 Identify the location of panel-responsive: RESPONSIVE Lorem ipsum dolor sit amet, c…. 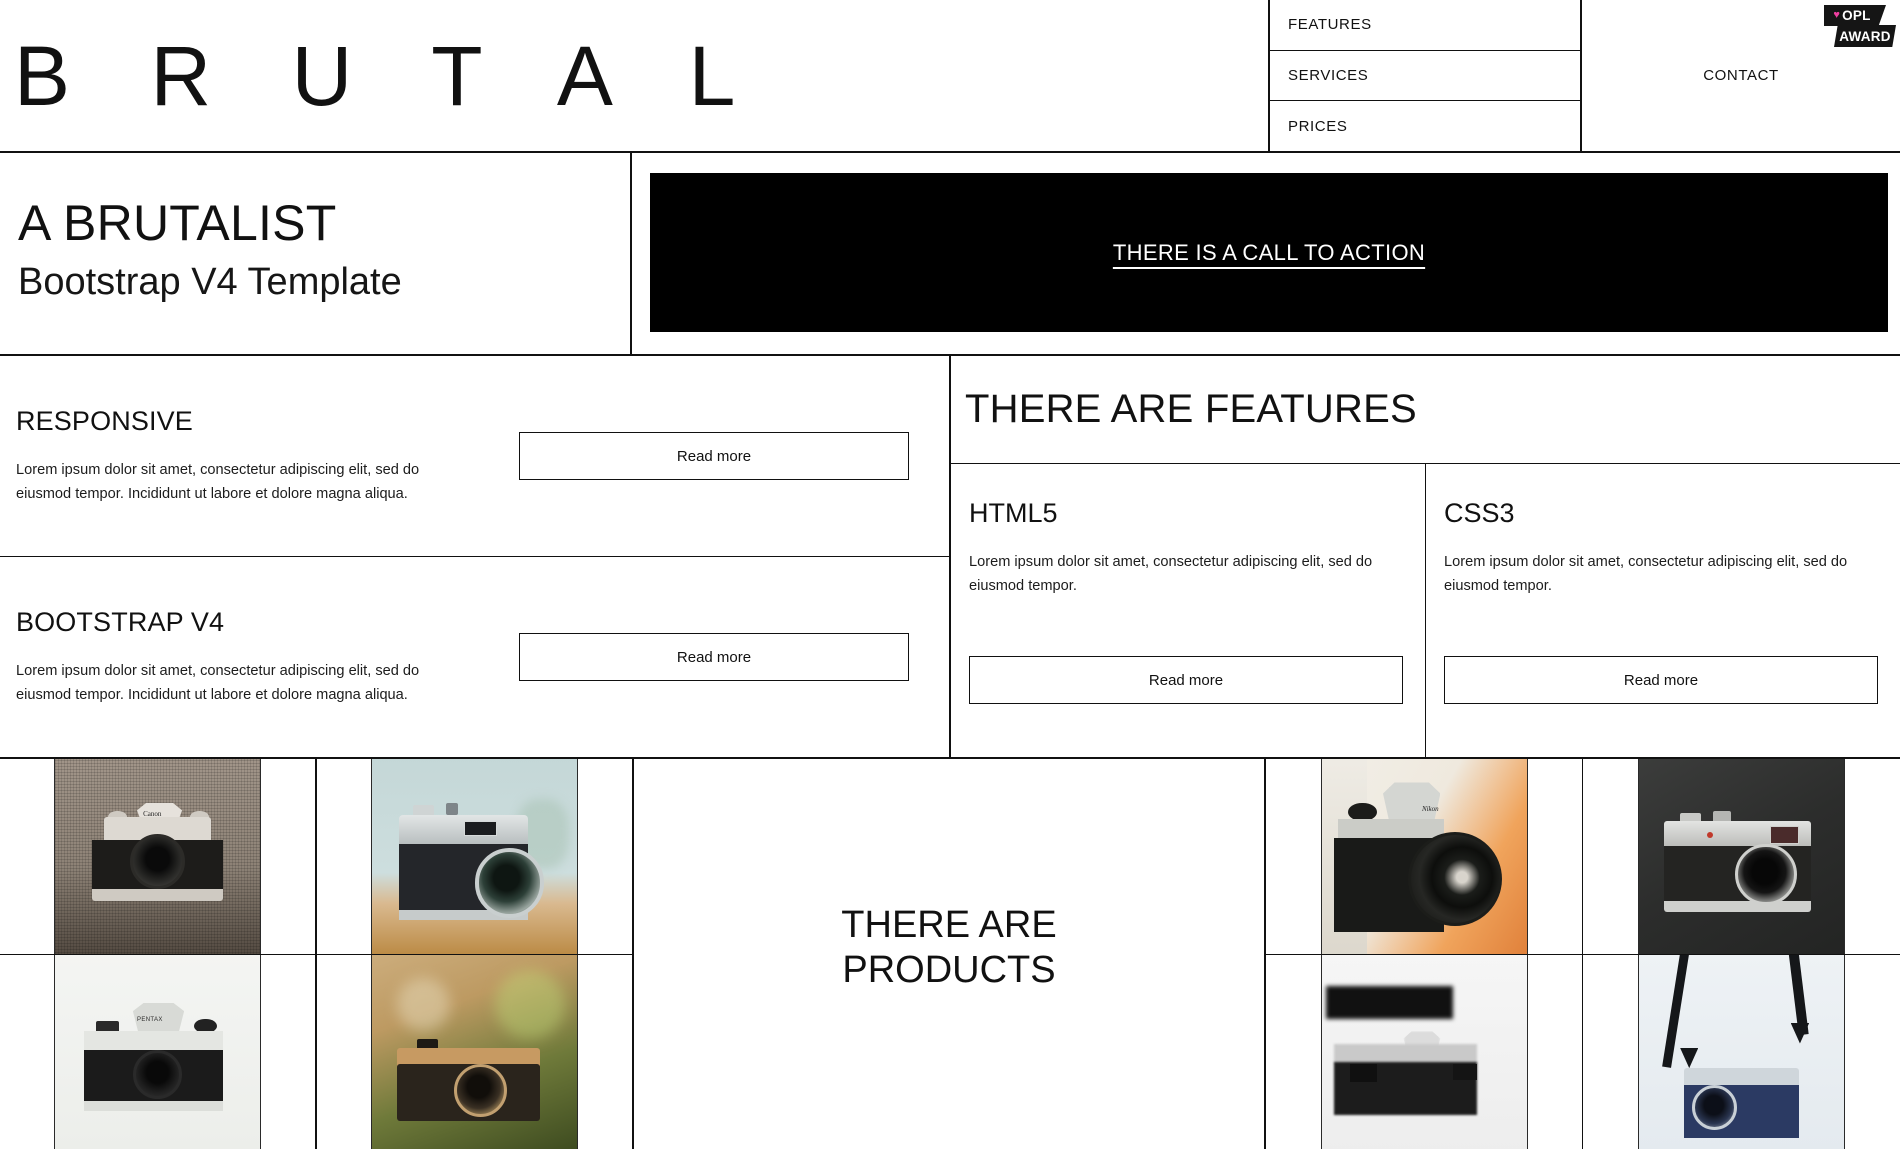
(474, 456).